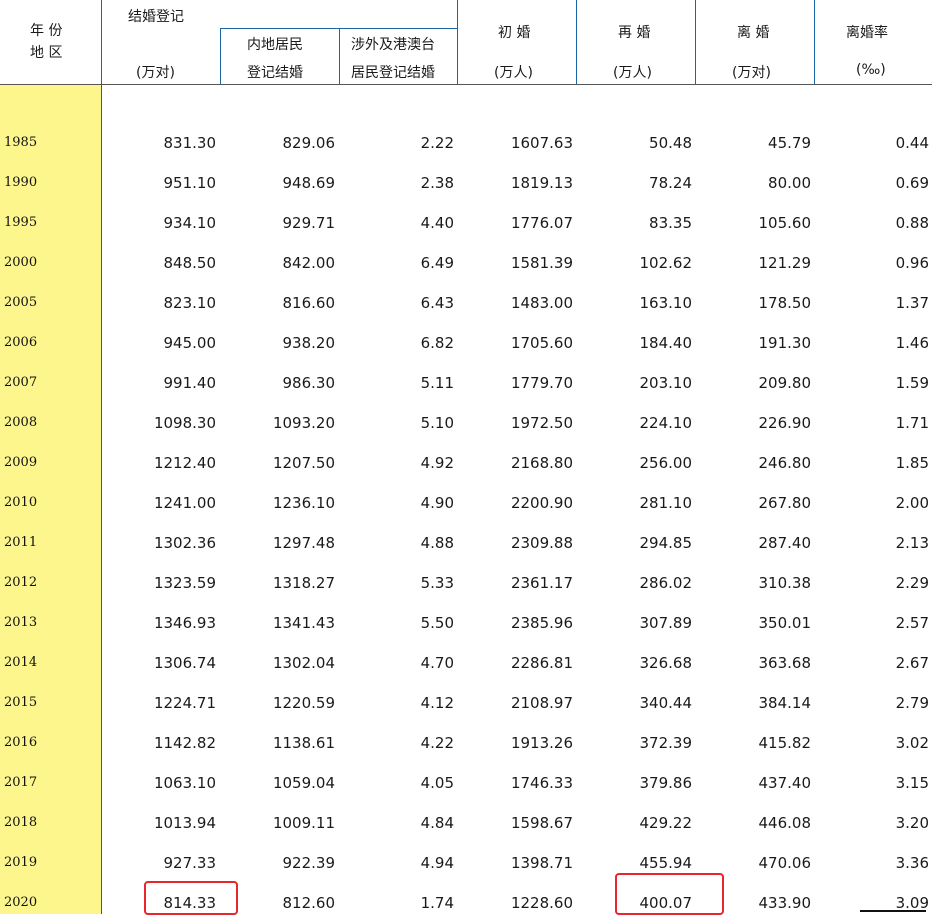  I want to click on divorce-rate-cell: 3.02, so click(912, 743).